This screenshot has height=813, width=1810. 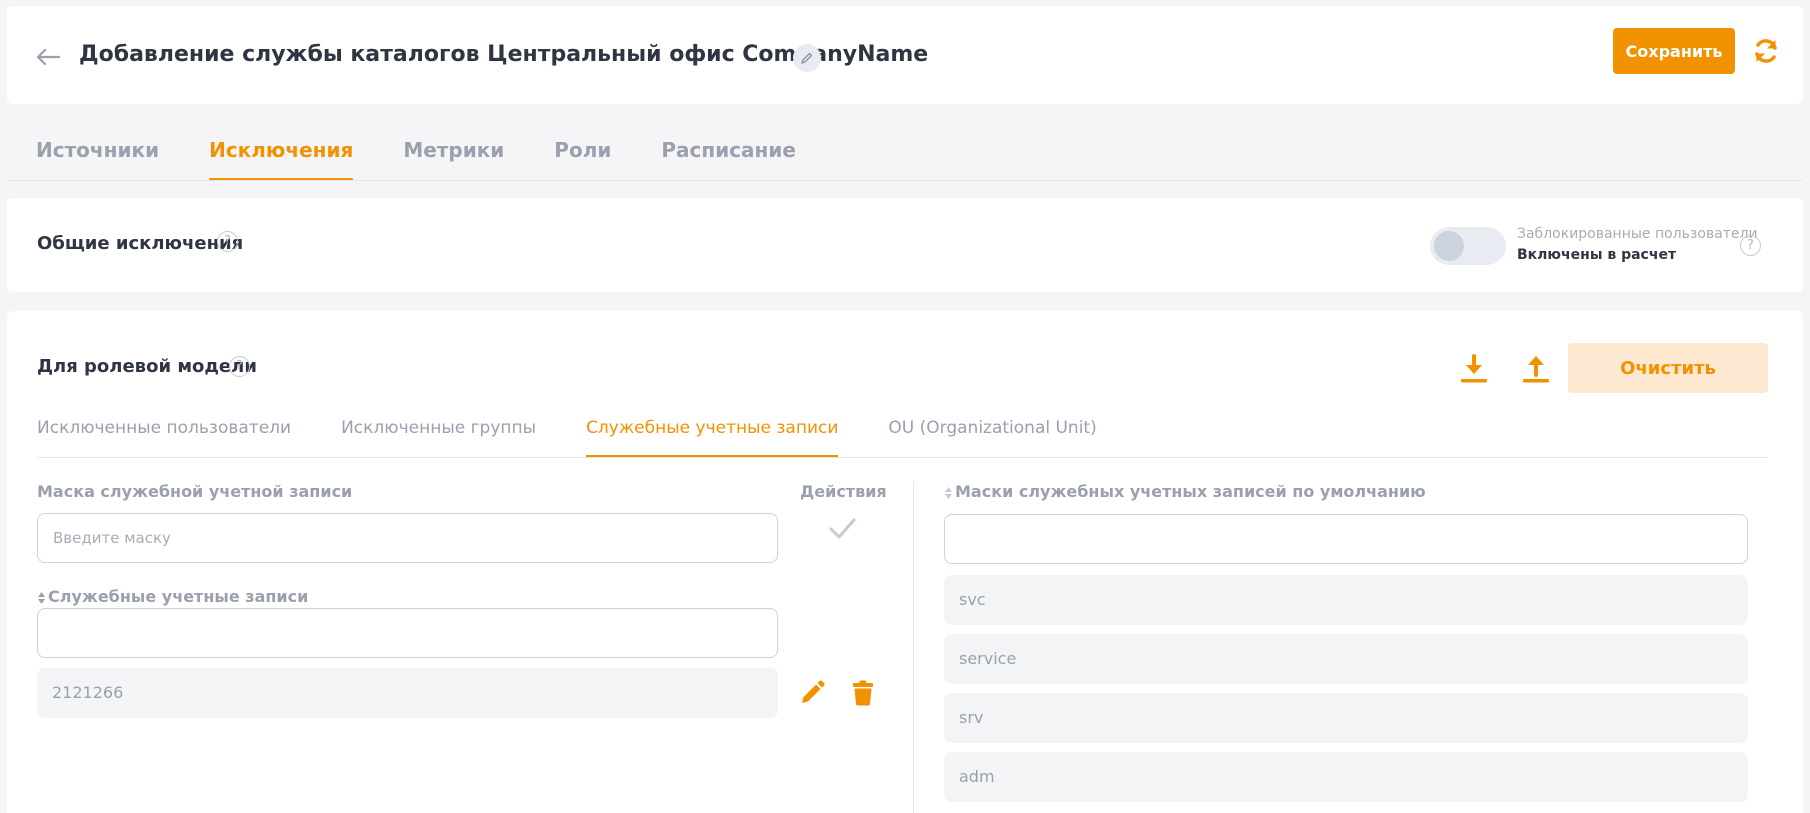 What do you see at coordinates (407, 538) in the screenshot?
I see `mask-input` at bounding box center [407, 538].